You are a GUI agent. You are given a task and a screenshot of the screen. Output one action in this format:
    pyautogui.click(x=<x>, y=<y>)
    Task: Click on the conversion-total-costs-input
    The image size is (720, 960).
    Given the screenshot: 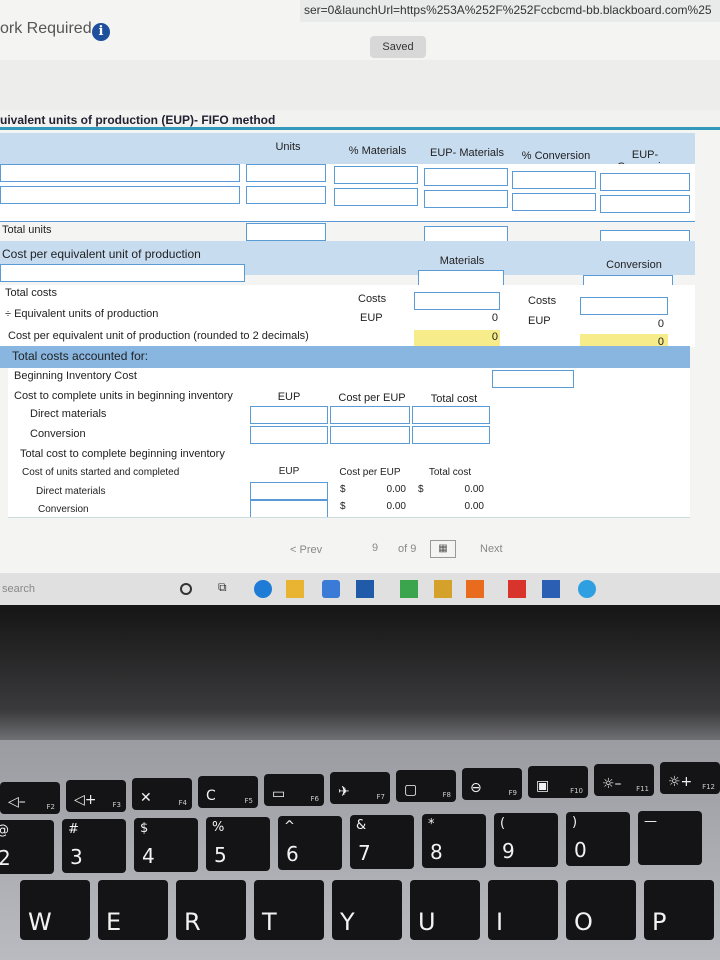 What is the action you would take?
    pyautogui.click(x=624, y=306)
    